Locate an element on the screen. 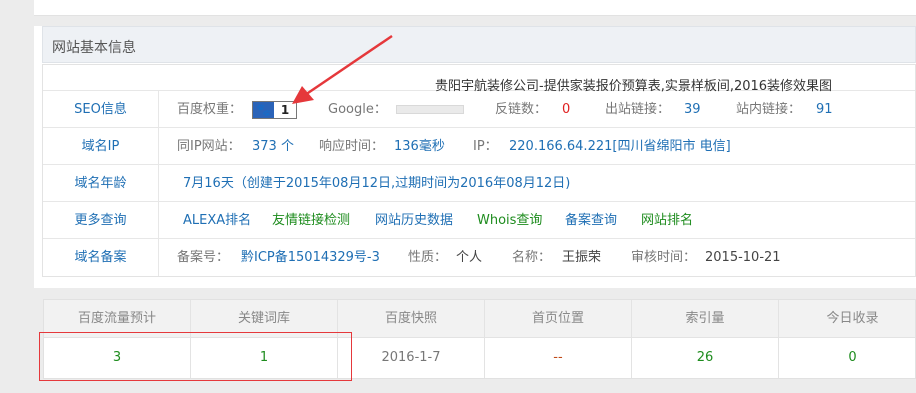 The image size is (916, 393). baidu-paw-icon: 🐾 is located at coordinates (263, 110).